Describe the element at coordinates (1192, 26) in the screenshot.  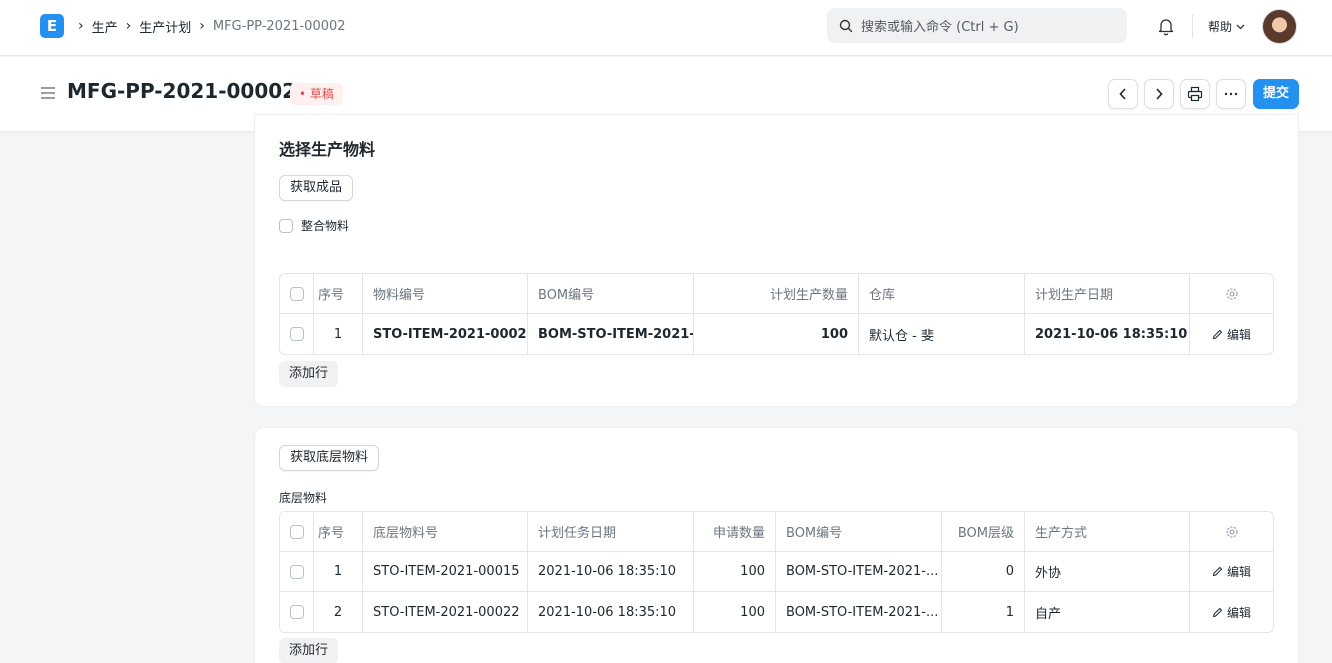
I see `divider` at that location.